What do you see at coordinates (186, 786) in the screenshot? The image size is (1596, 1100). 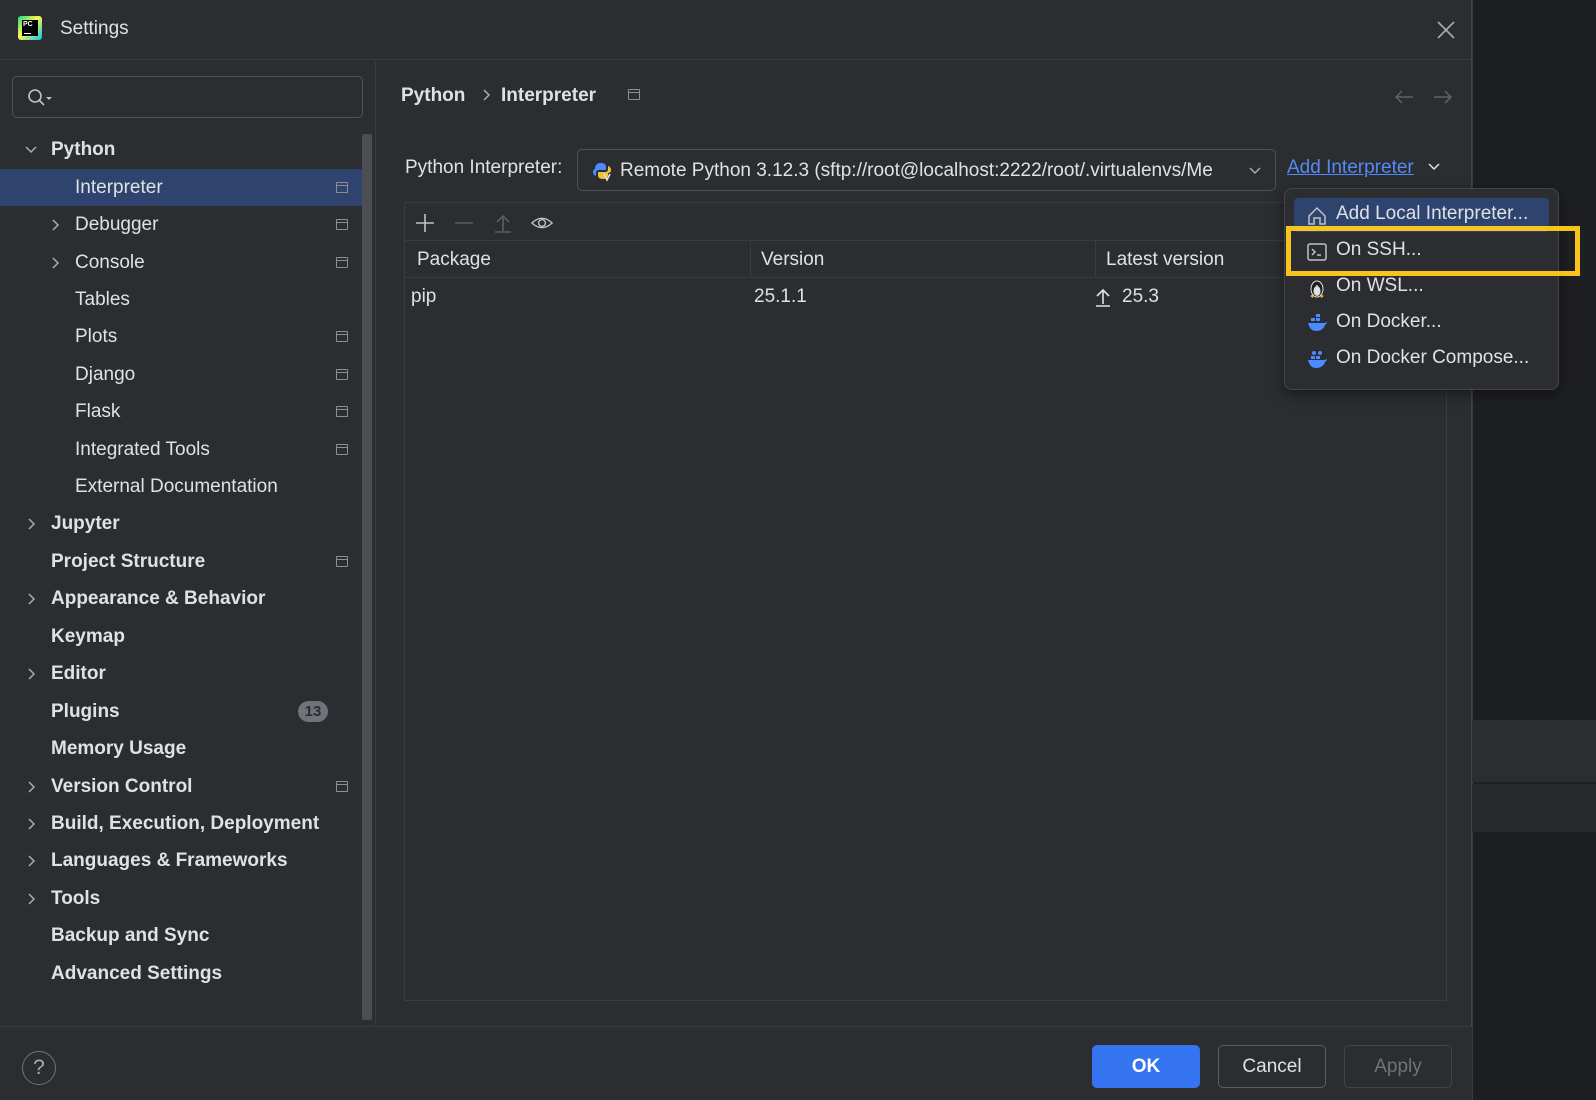 I see `sidebar-item-version-control: Version Control` at bounding box center [186, 786].